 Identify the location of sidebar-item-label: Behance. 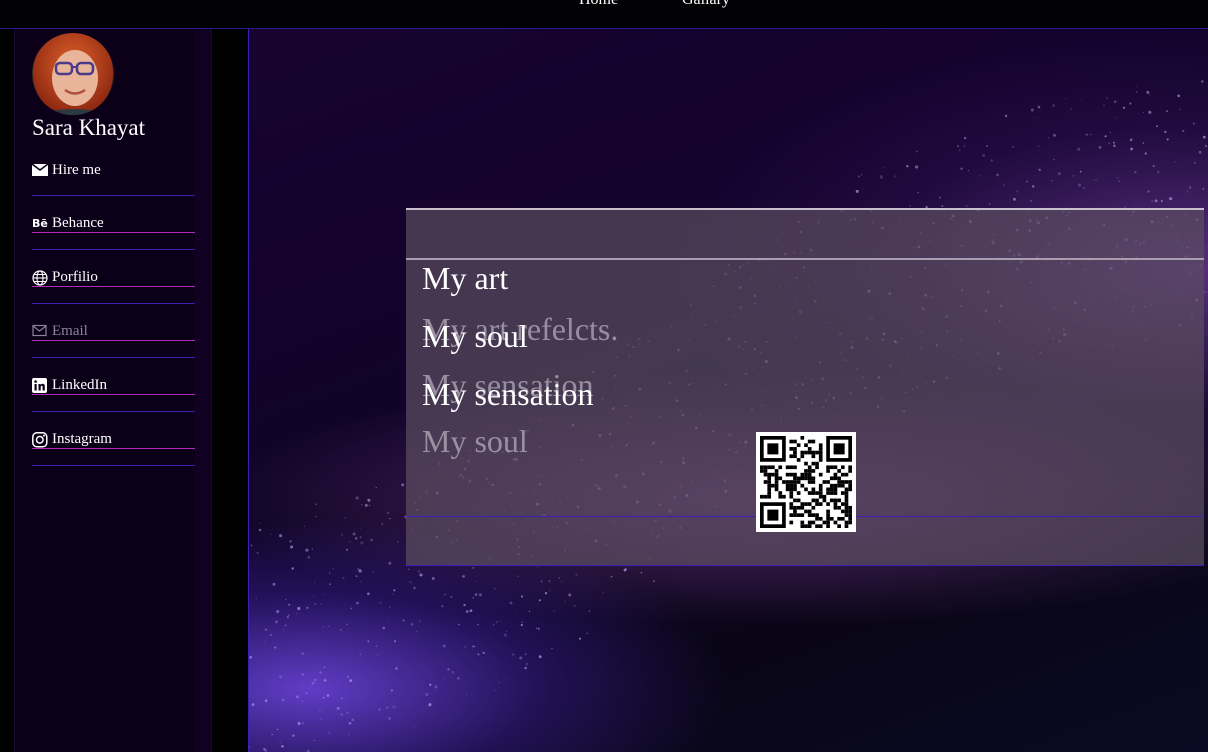
(78, 223).